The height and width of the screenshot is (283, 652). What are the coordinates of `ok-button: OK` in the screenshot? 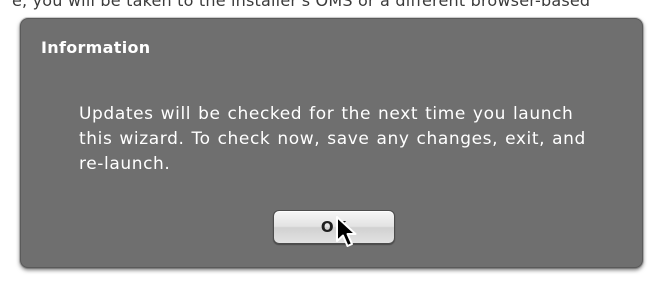 It's located at (334, 227).